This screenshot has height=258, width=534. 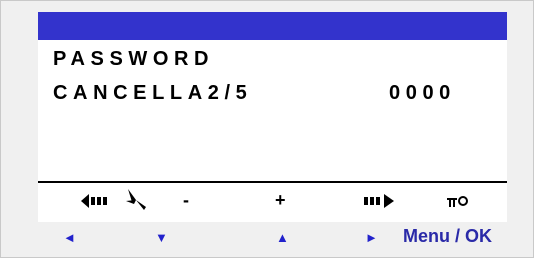 I want to click on menu-ok-button: Menu / OK, so click(x=447, y=236).